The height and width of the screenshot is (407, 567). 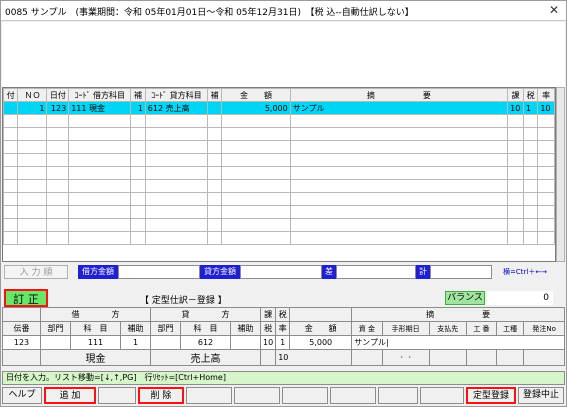 What do you see at coordinates (214, 95) in the screenshot?
I see `col-credit-sub: 補` at bounding box center [214, 95].